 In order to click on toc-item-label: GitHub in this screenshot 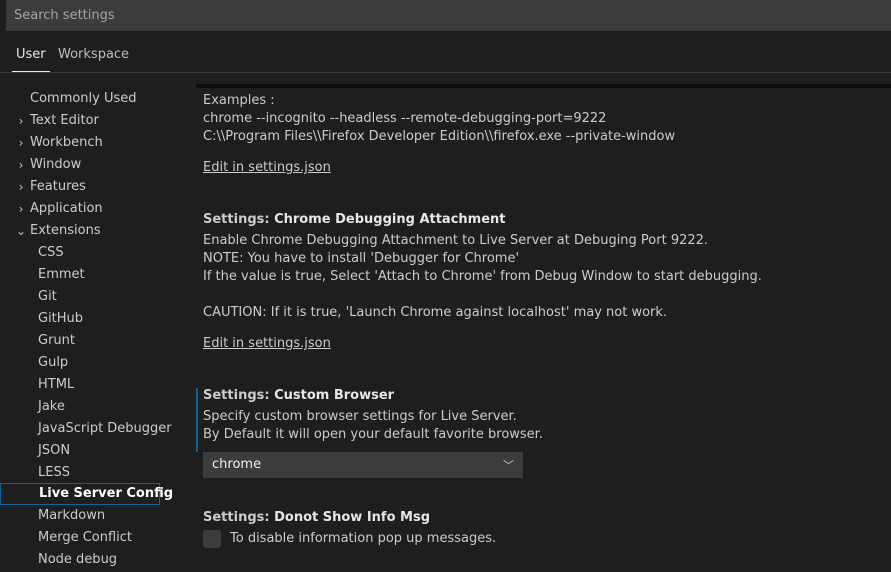, I will do `click(61, 318)`.